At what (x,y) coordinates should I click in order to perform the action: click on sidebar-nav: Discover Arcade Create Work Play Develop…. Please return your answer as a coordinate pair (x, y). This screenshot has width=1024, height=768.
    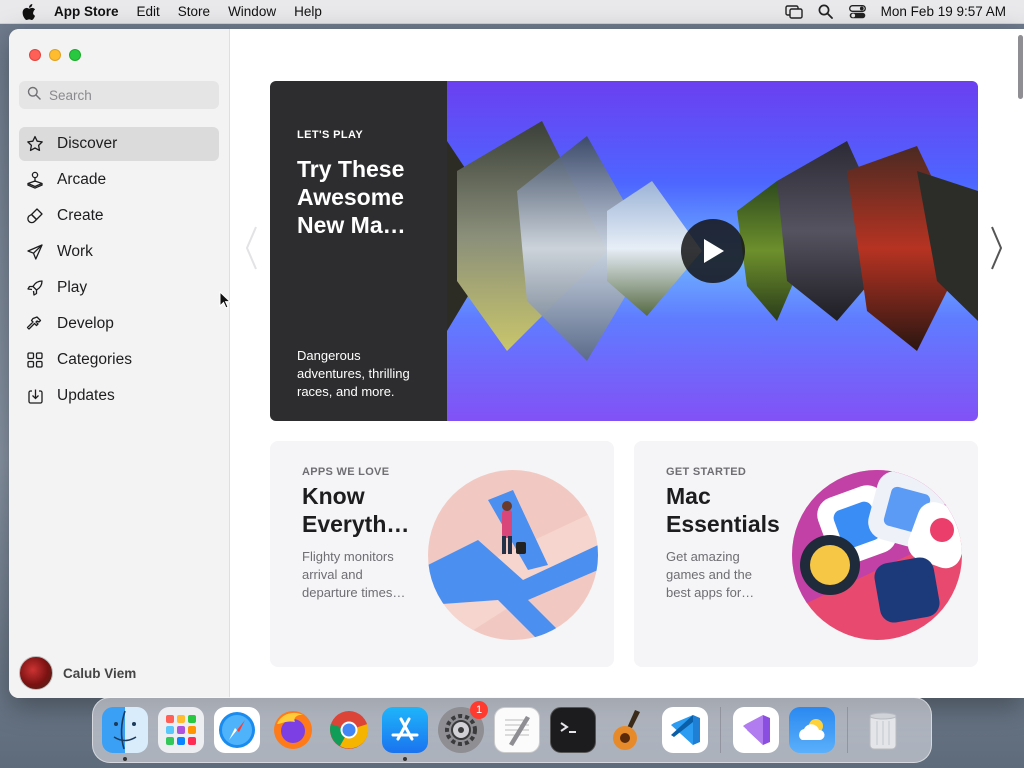
    Looking at the image, I should click on (119, 271).